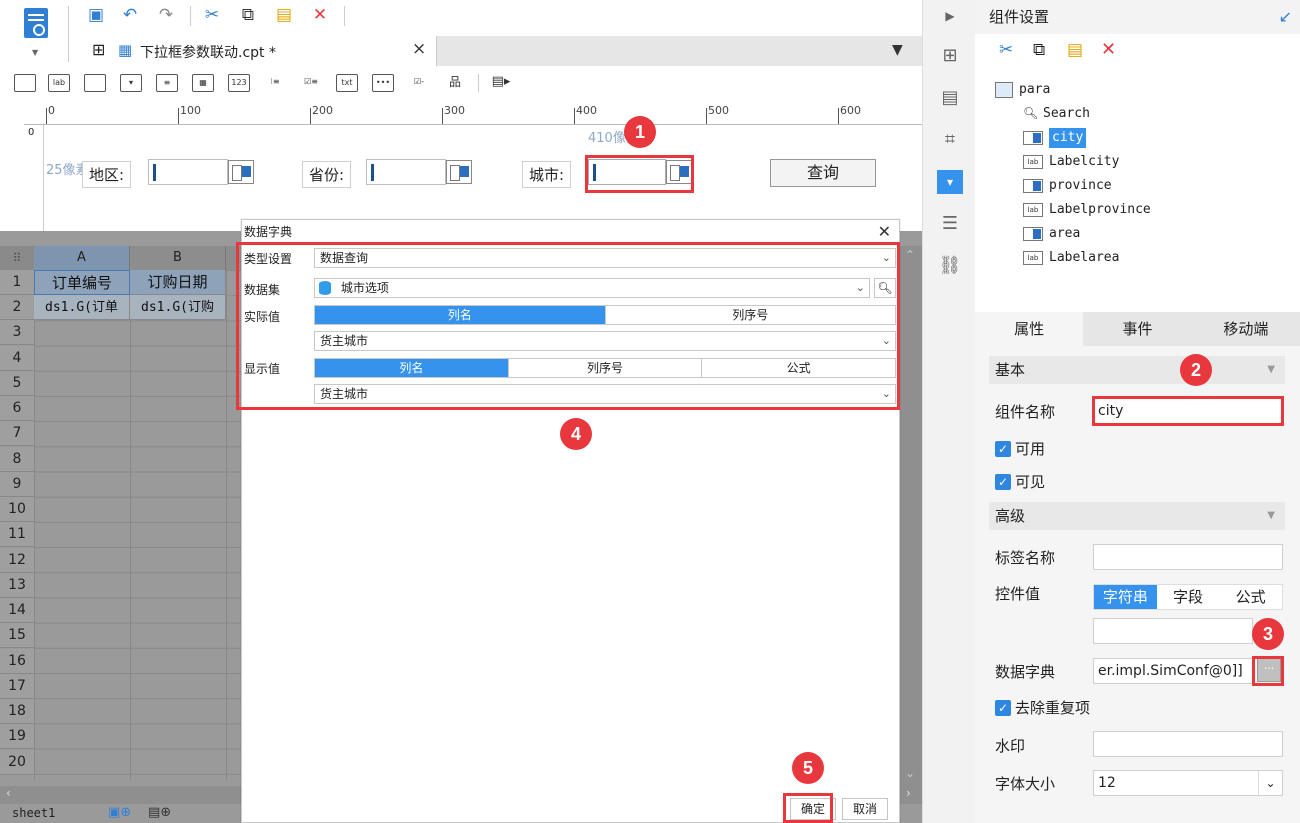 This screenshot has width=1300, height=823. Describe the element at coordinates (17, 560) in the screenshot. I see `row-header: 12` at that location.